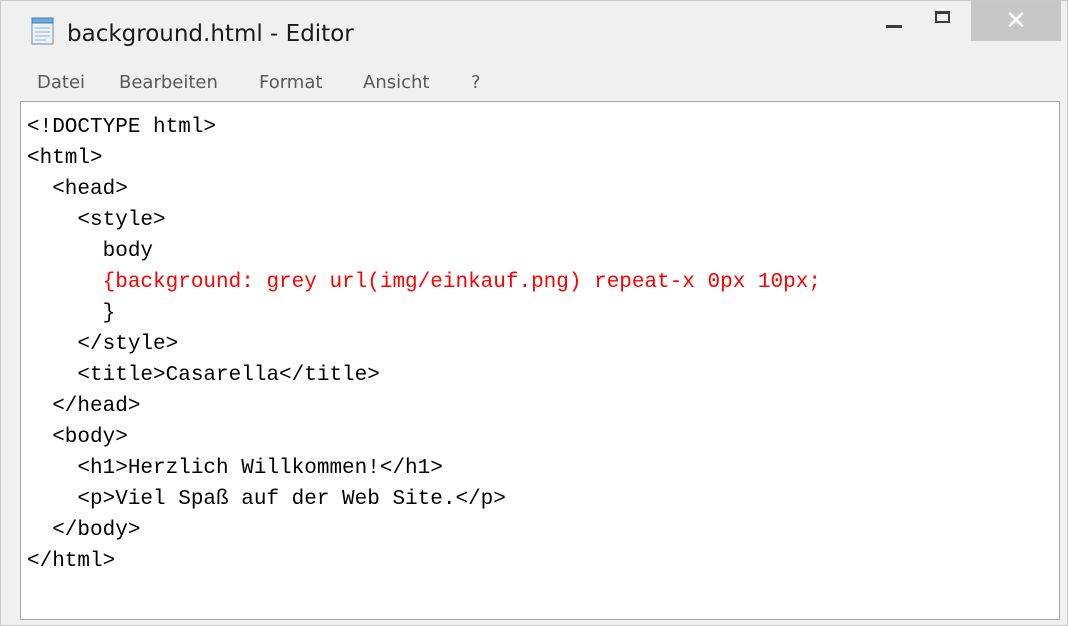  What do you see at coordinates (203, 375) in the screenshot?
I see `code-line: <title>Casarella</title>` at bounding box center [203, 375].